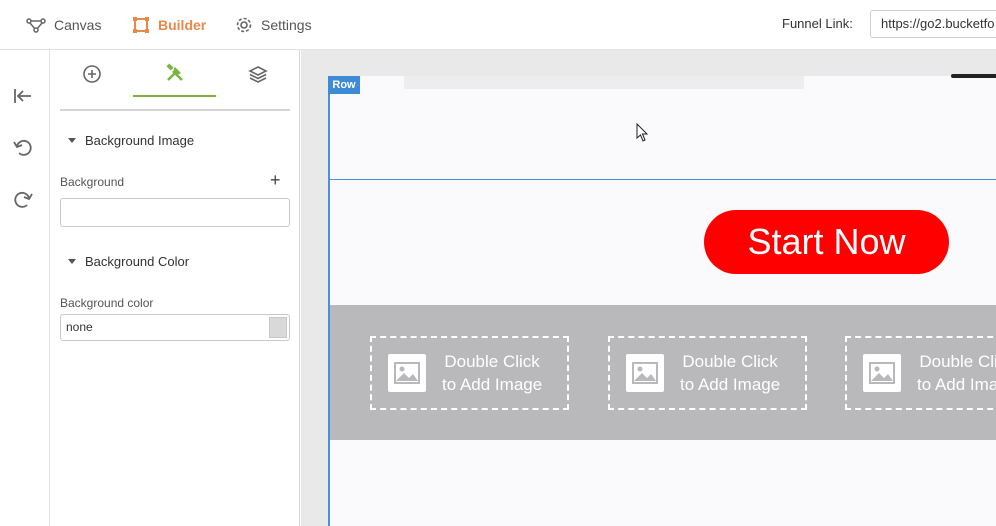  I want to click on background-image-heading: Background Image, so click(140, 140).